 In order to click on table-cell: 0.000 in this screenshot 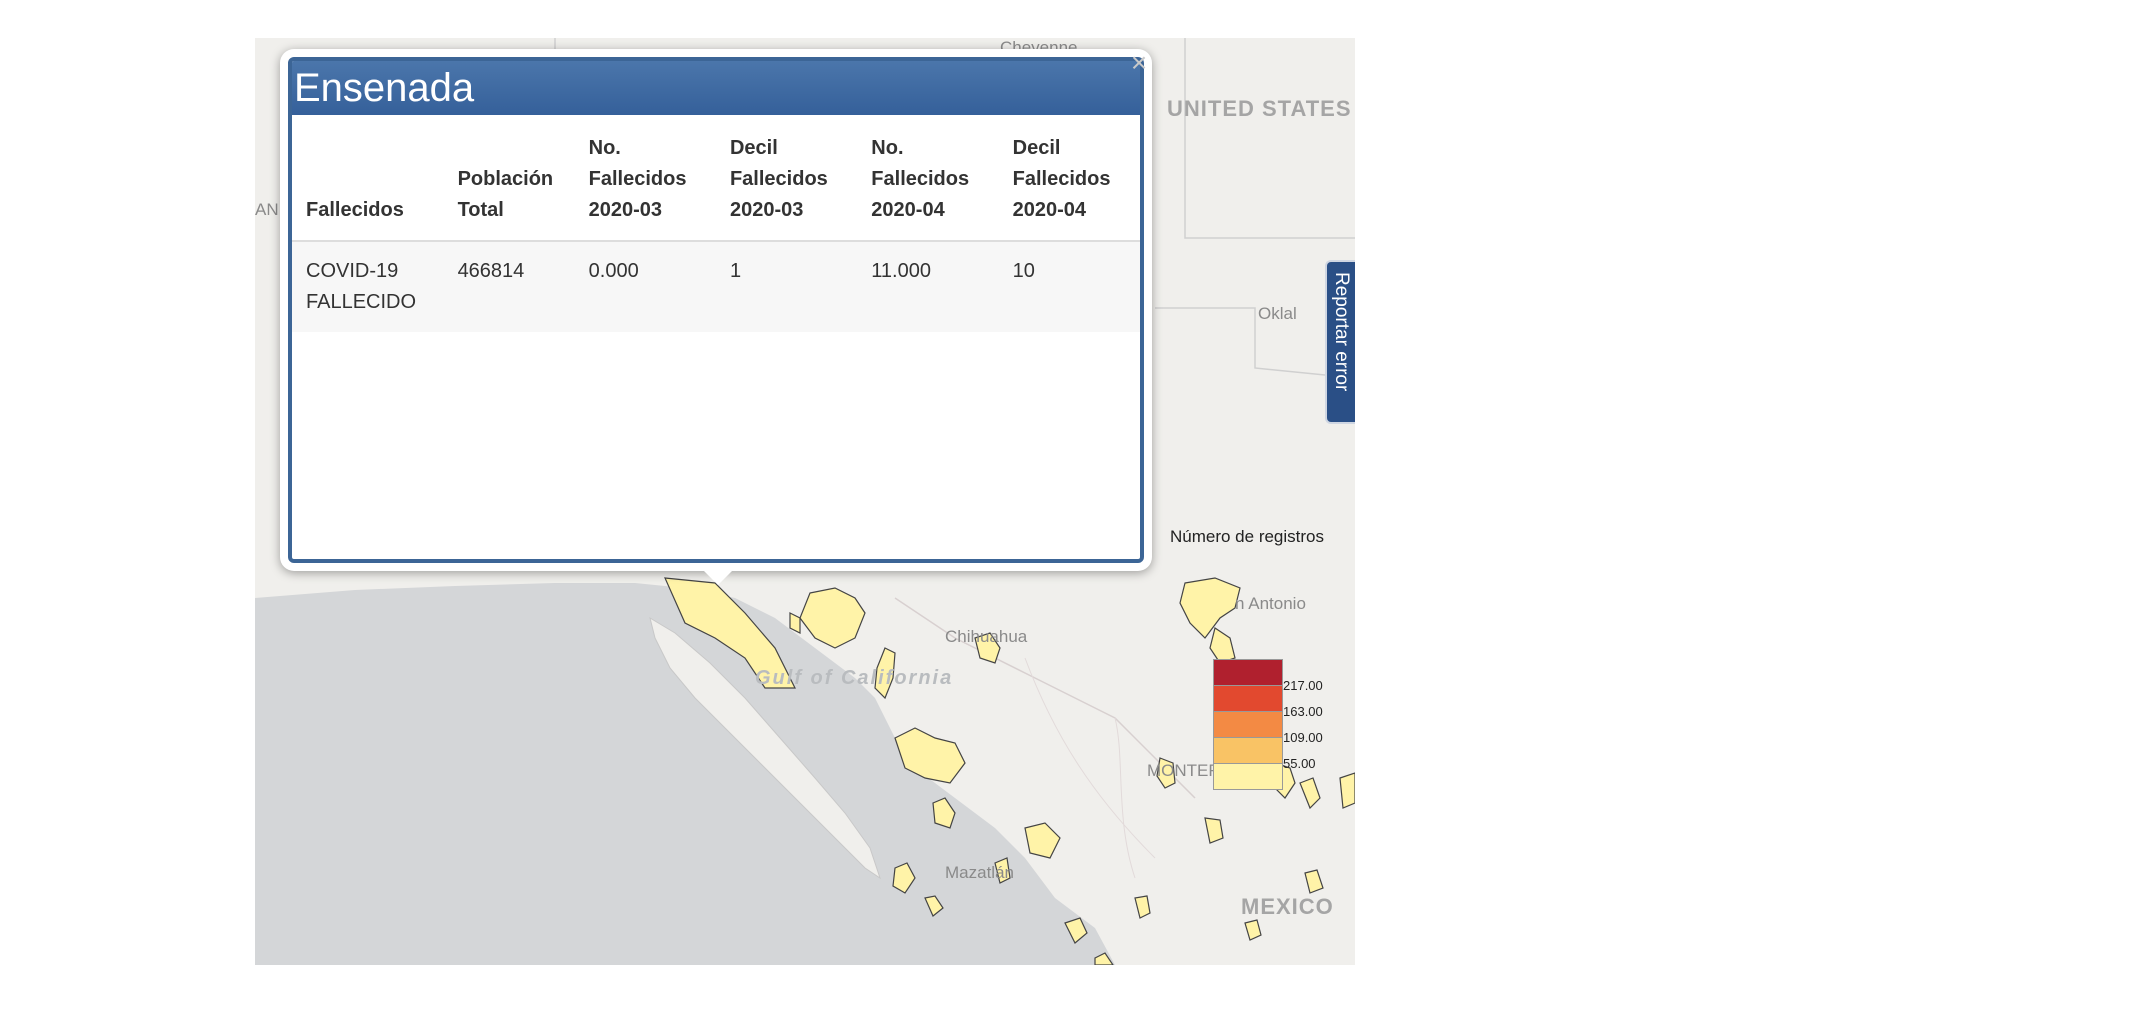, I will do `click(645, 286)`.